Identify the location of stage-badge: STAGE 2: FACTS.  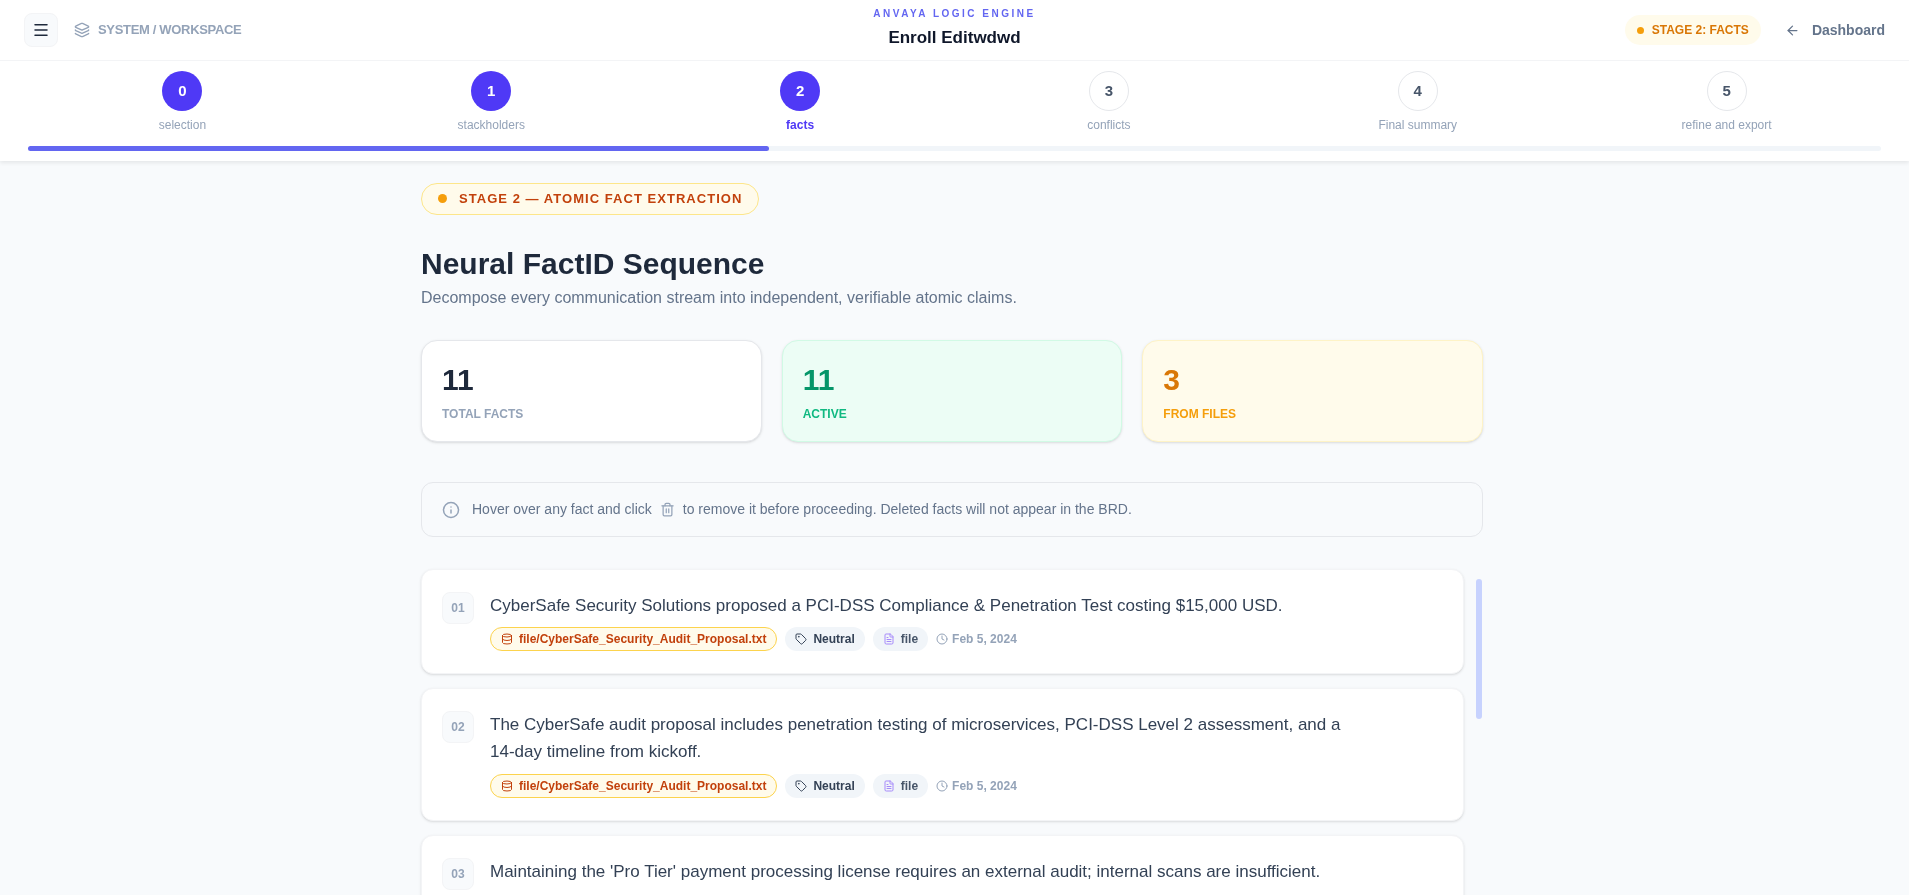
(1692, 30).